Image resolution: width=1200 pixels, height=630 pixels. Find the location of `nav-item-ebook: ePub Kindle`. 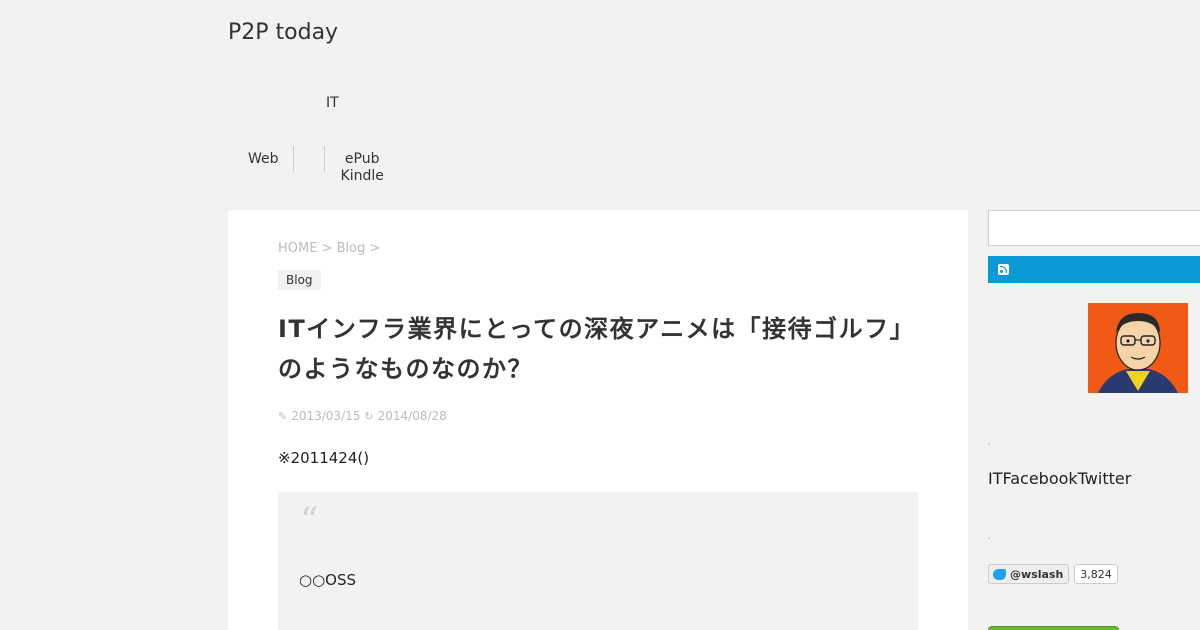

nav-item-ebook: ePub Kindle is located at coordinates (354, 165).